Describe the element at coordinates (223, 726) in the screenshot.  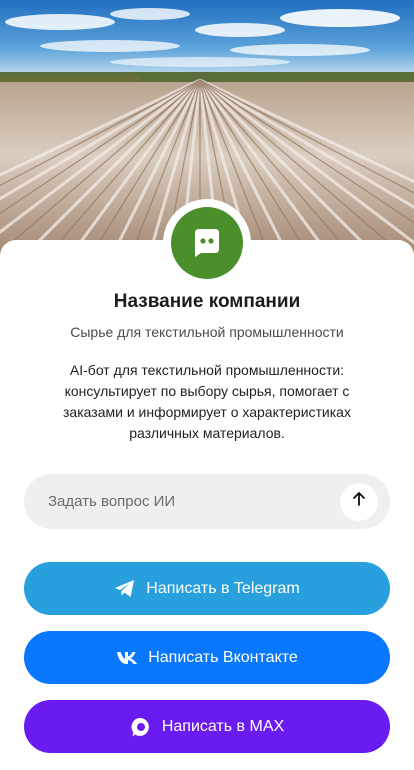
I see `max-button-label: Написать в MAX` at that location.